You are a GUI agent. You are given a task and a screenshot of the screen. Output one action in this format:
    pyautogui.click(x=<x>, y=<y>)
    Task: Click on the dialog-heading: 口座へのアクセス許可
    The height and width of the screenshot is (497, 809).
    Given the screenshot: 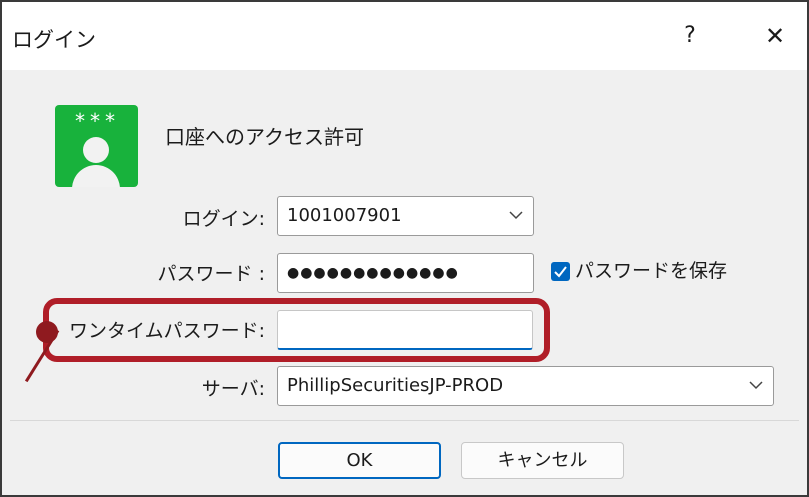 What is the action you would take?
    pyautogui.click(x=264, y=137)
    